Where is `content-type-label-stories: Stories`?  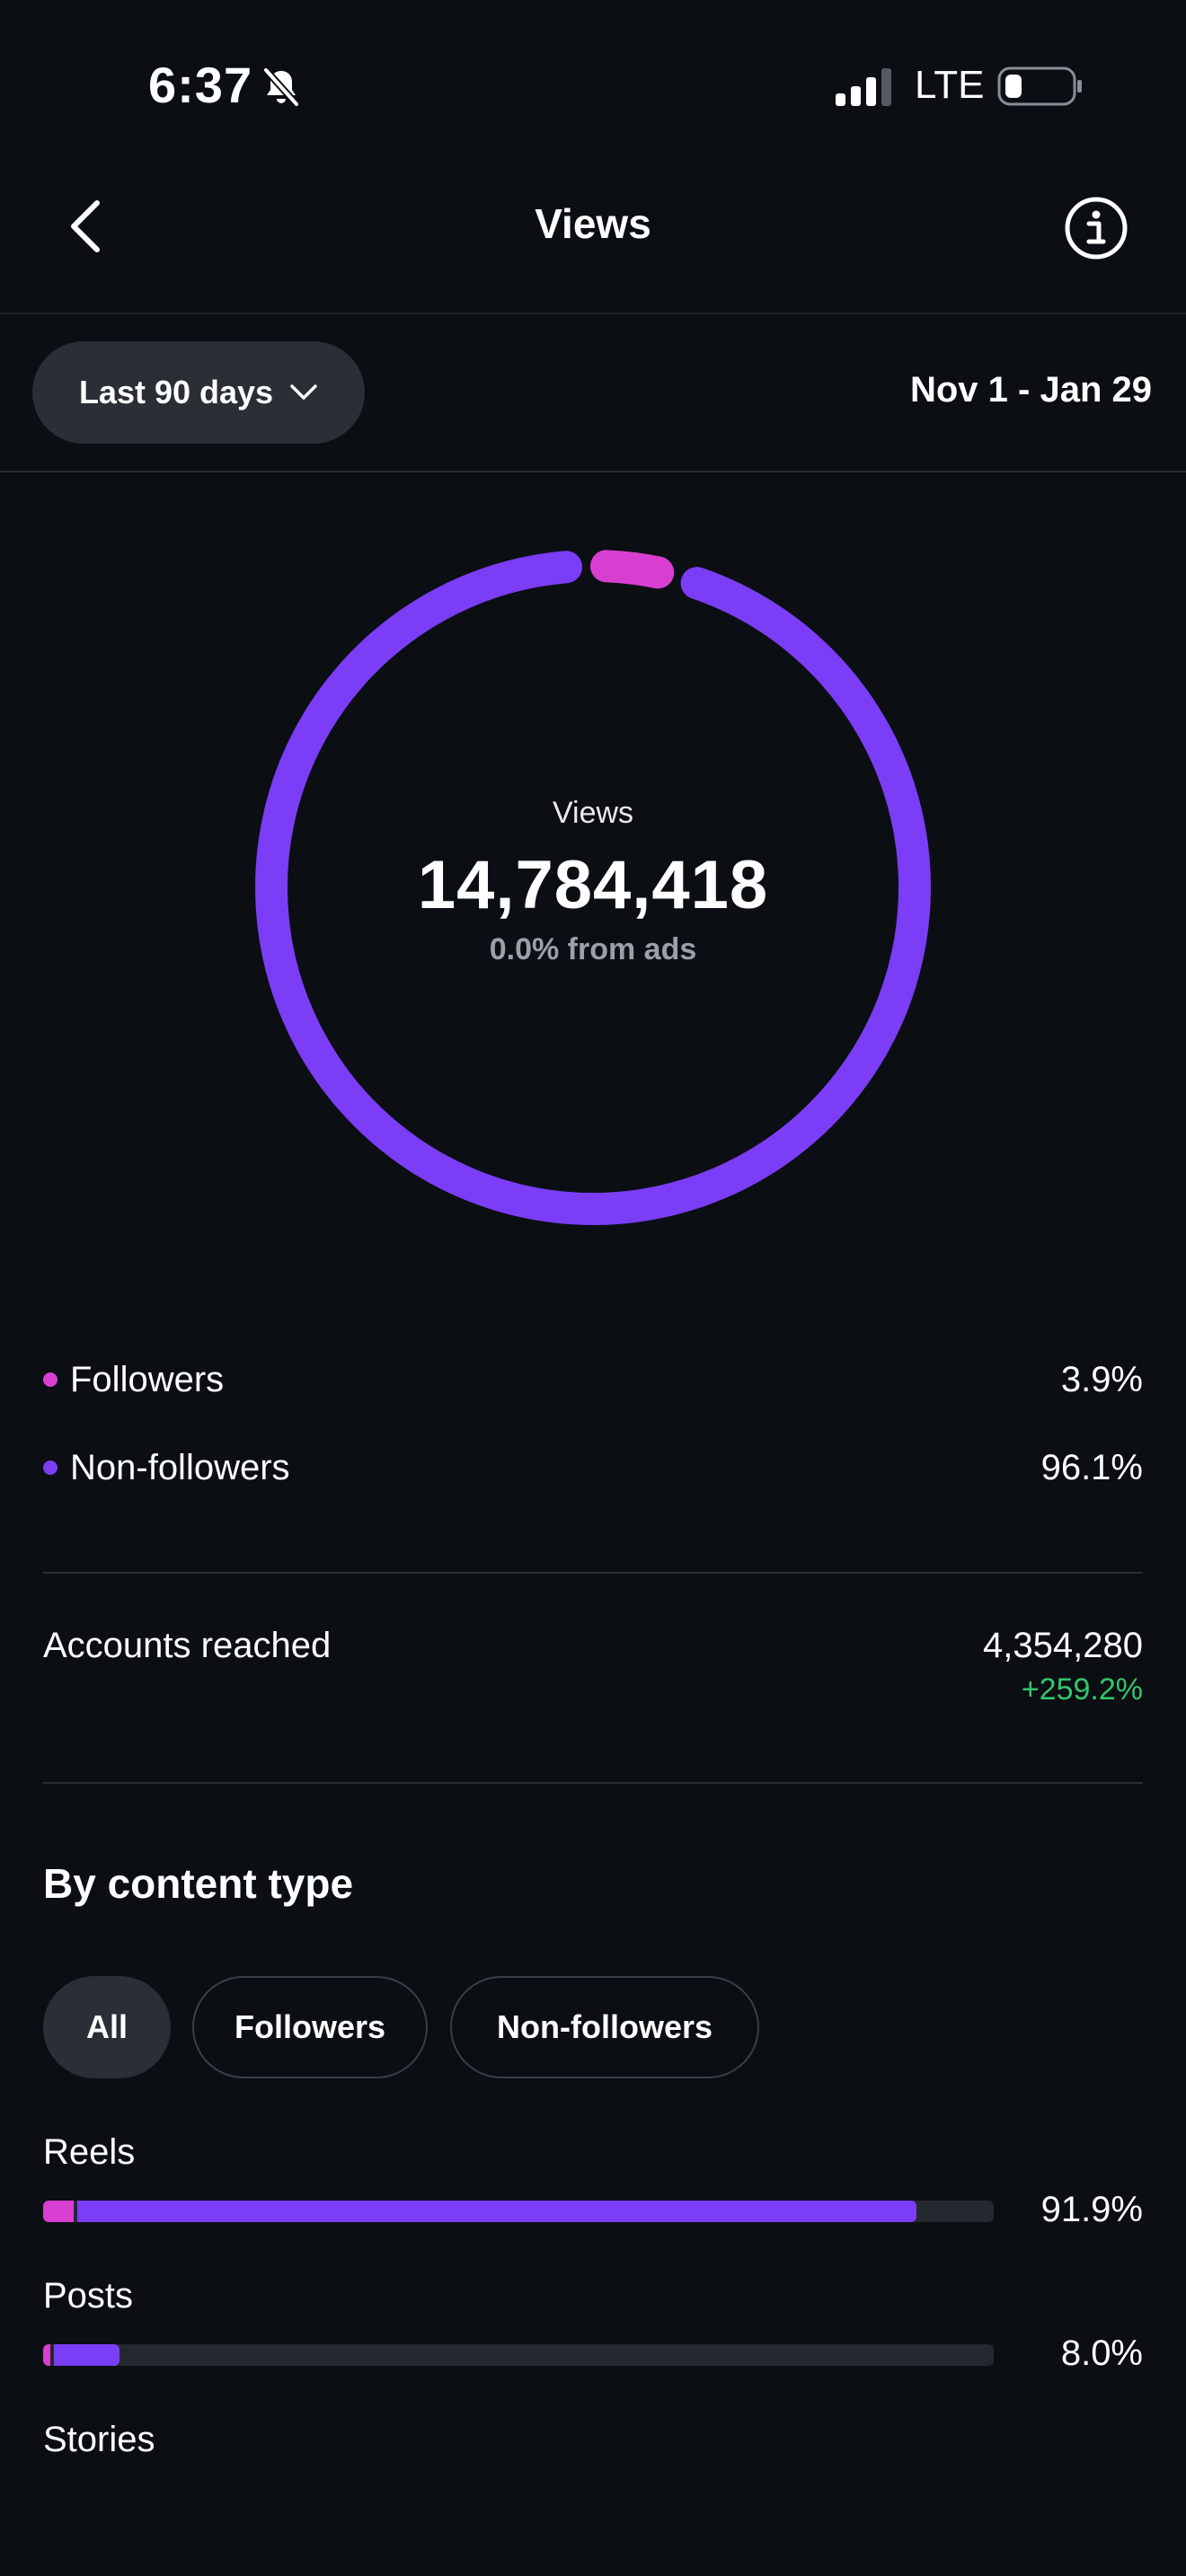 content-type-label-stories: Stories is located at coordinates (99, 2439).